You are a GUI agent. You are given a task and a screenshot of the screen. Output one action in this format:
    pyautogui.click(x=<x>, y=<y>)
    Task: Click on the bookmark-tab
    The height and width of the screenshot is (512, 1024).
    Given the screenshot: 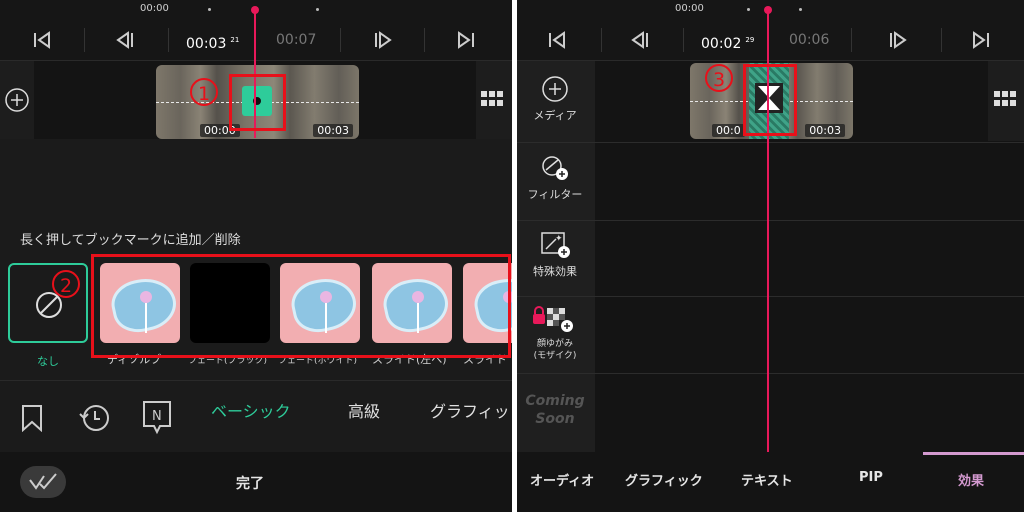 What is the action you would take?
    pyautogui.click(x=32, y=420)
    